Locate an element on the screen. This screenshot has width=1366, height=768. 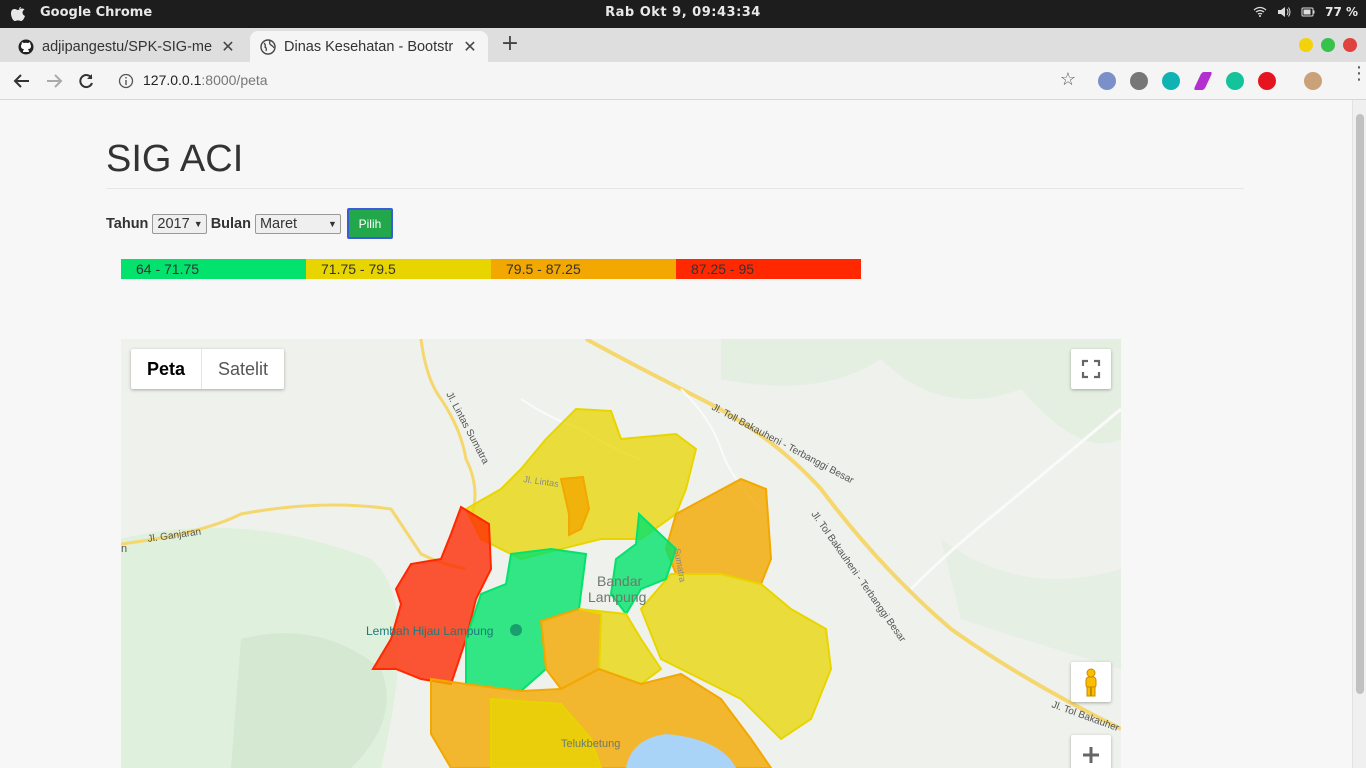
url-text: 127.0.0.1:8000/peta is located at coordinates (205, 80).